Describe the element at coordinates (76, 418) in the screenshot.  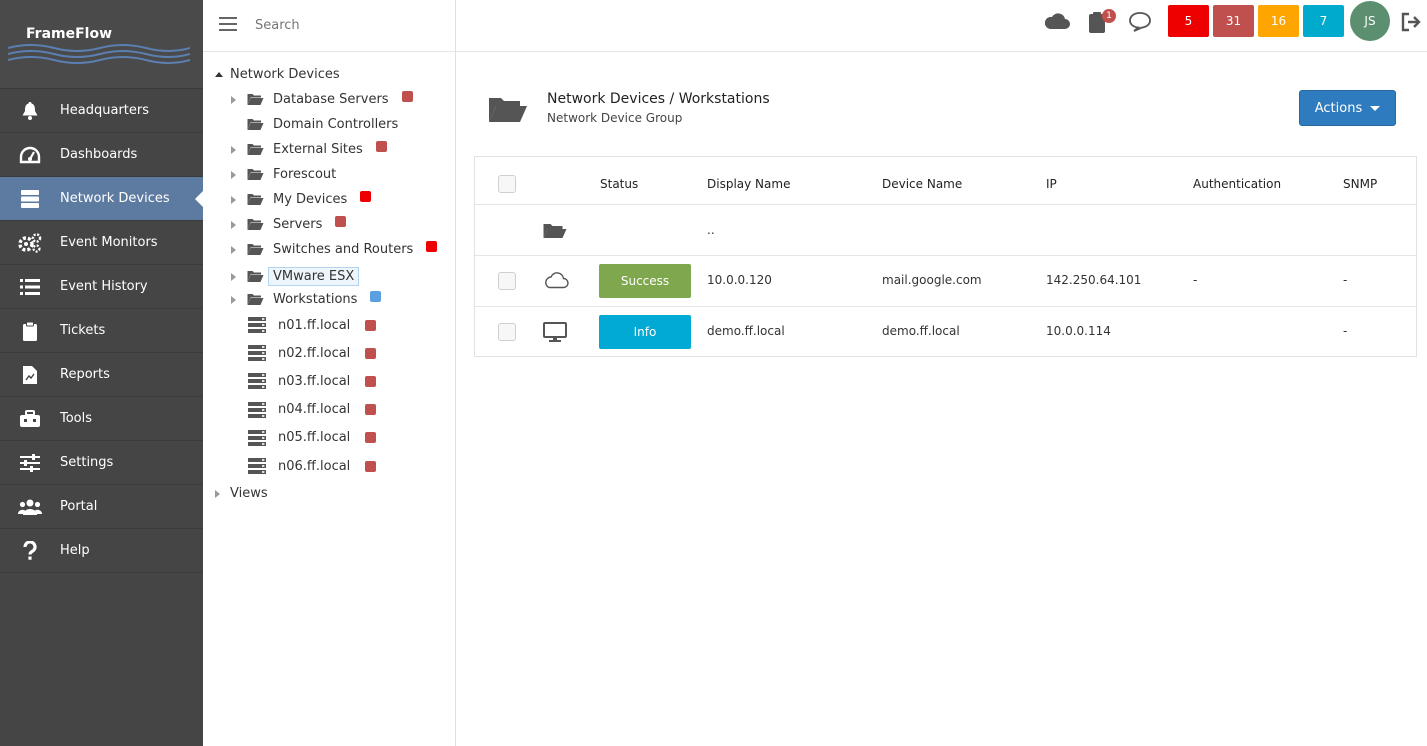
I see `nav-item-label: Tools` at that location.